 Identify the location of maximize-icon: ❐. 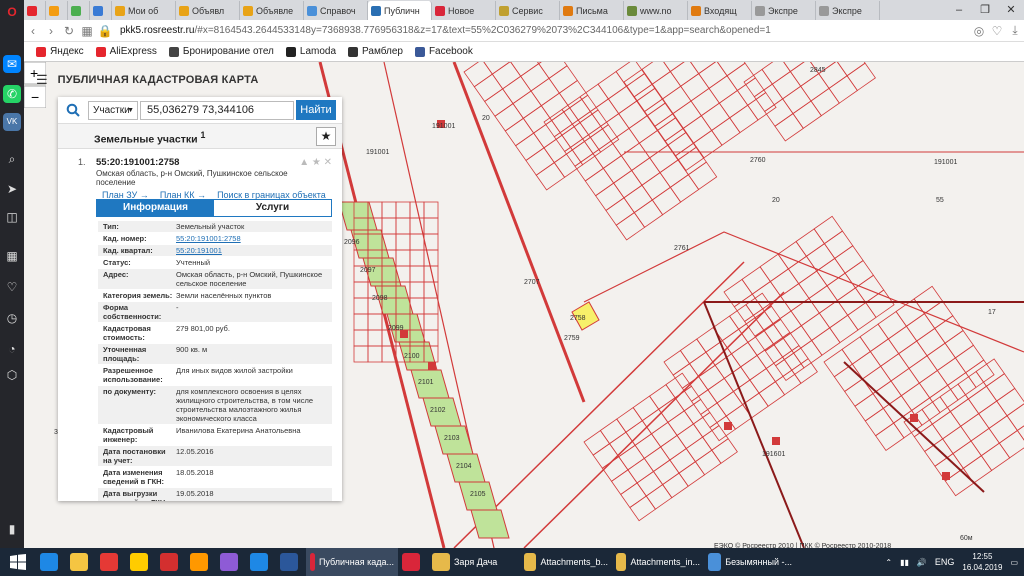
(985, 10).